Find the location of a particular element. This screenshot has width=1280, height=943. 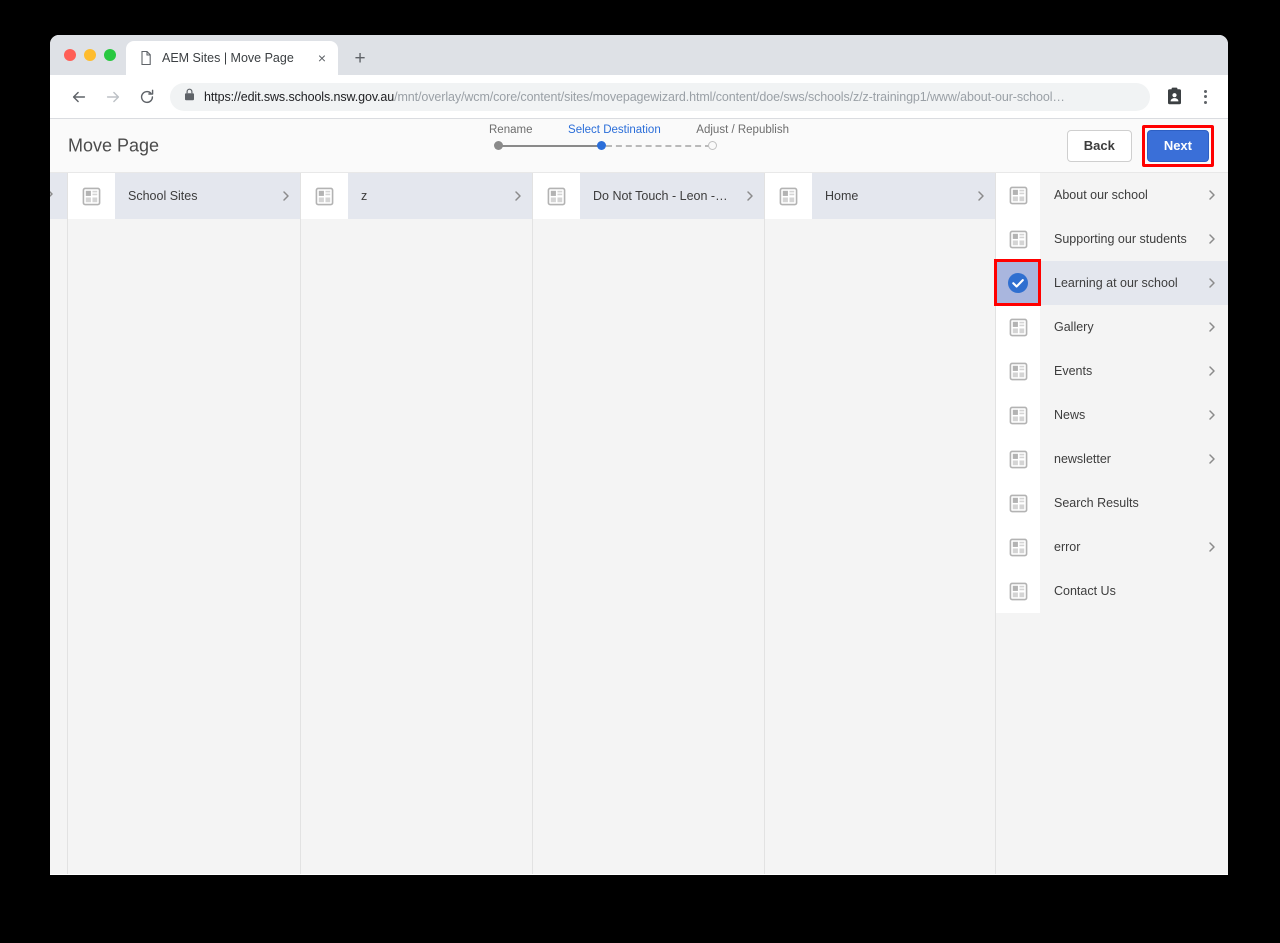

wizard-progress-line-completed is located at coordinates (549, 146).